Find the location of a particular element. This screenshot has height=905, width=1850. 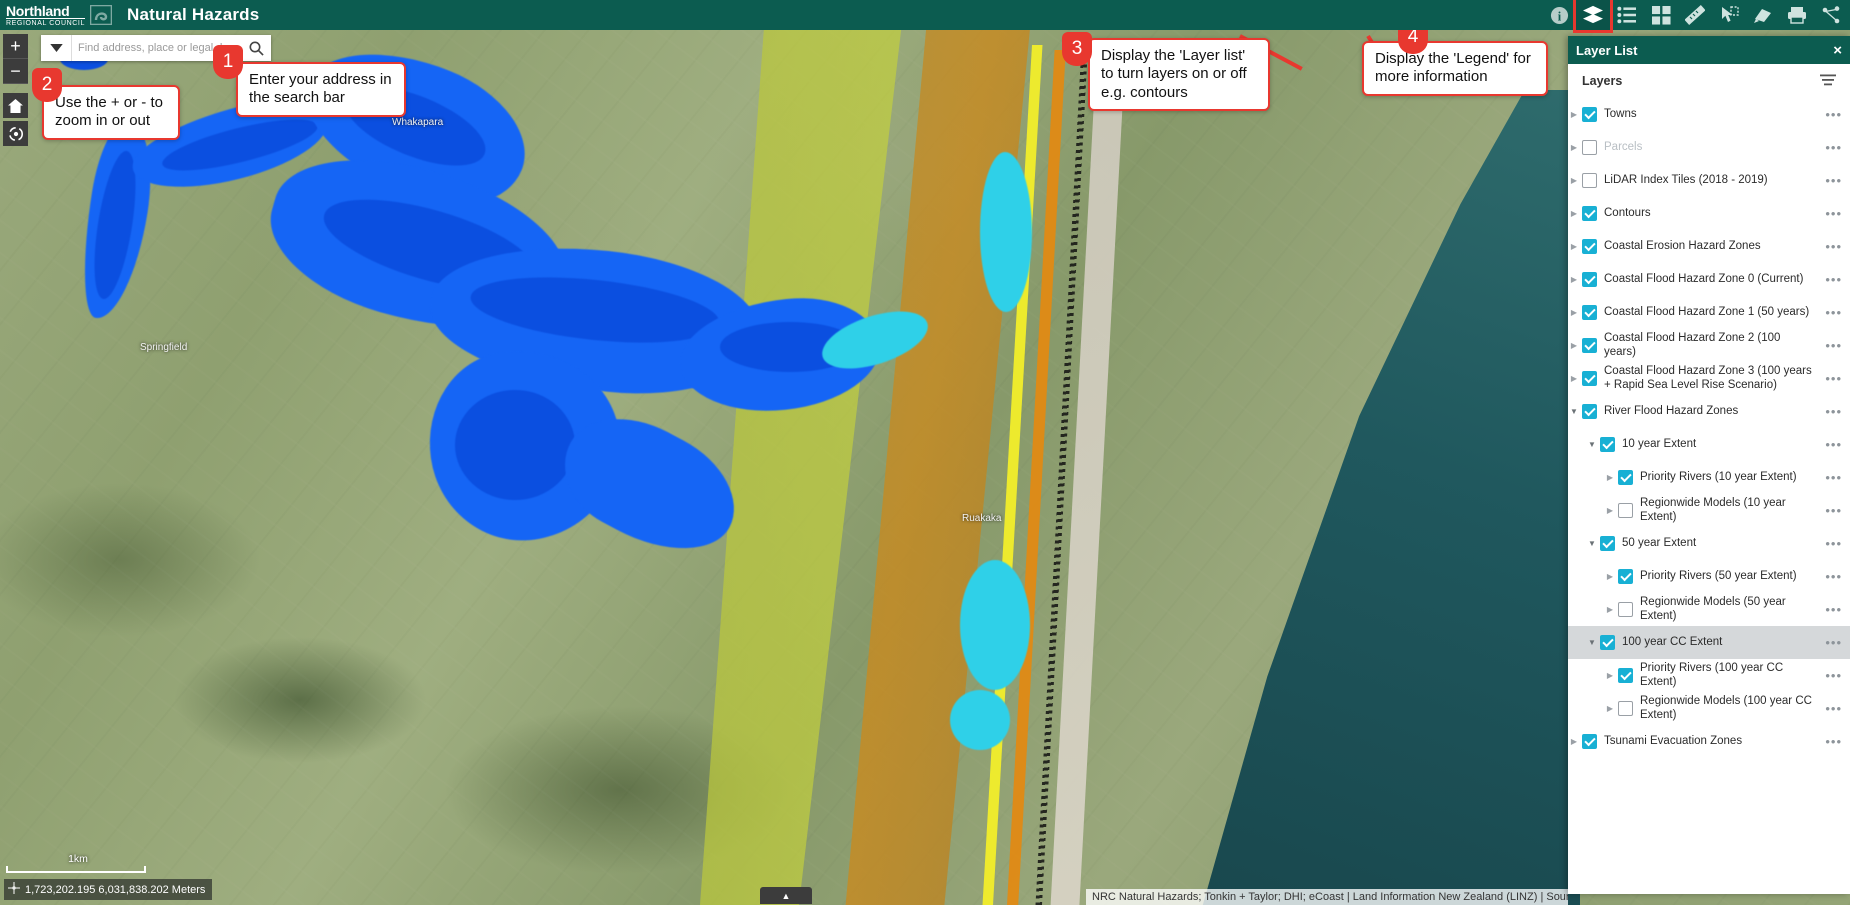

home-button is located at coordinates (15, 105).